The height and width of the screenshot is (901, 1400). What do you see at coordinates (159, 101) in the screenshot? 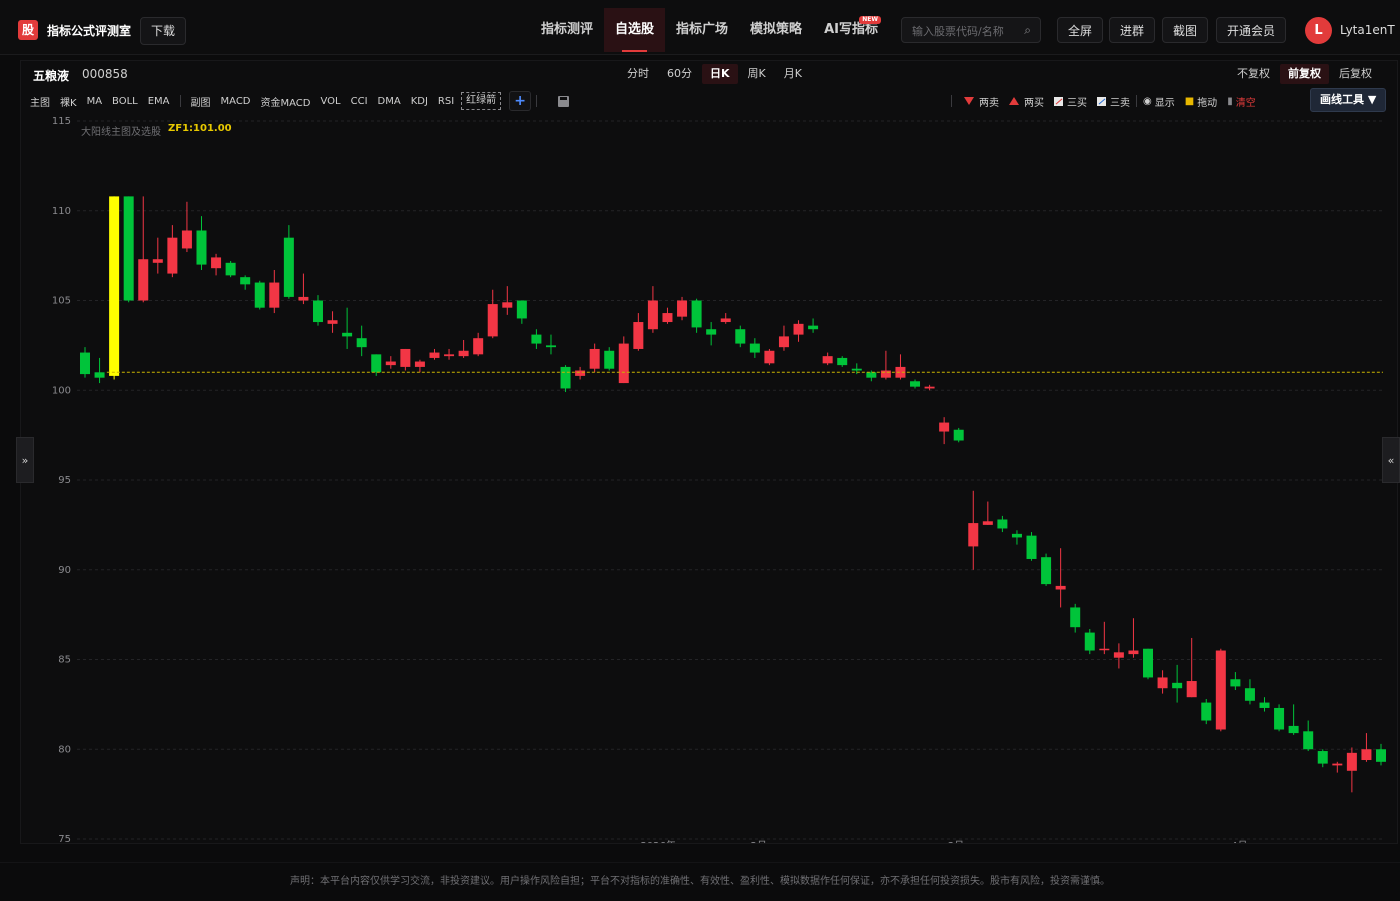
I see `indicator-ema: EMA` at bounding box center [159, 101].